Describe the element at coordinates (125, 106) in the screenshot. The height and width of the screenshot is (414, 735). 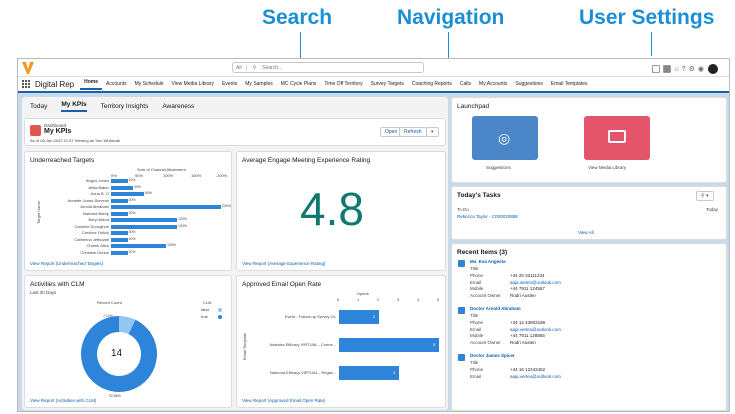
I see `tab-territory-insights: Territory Insights` at that location.